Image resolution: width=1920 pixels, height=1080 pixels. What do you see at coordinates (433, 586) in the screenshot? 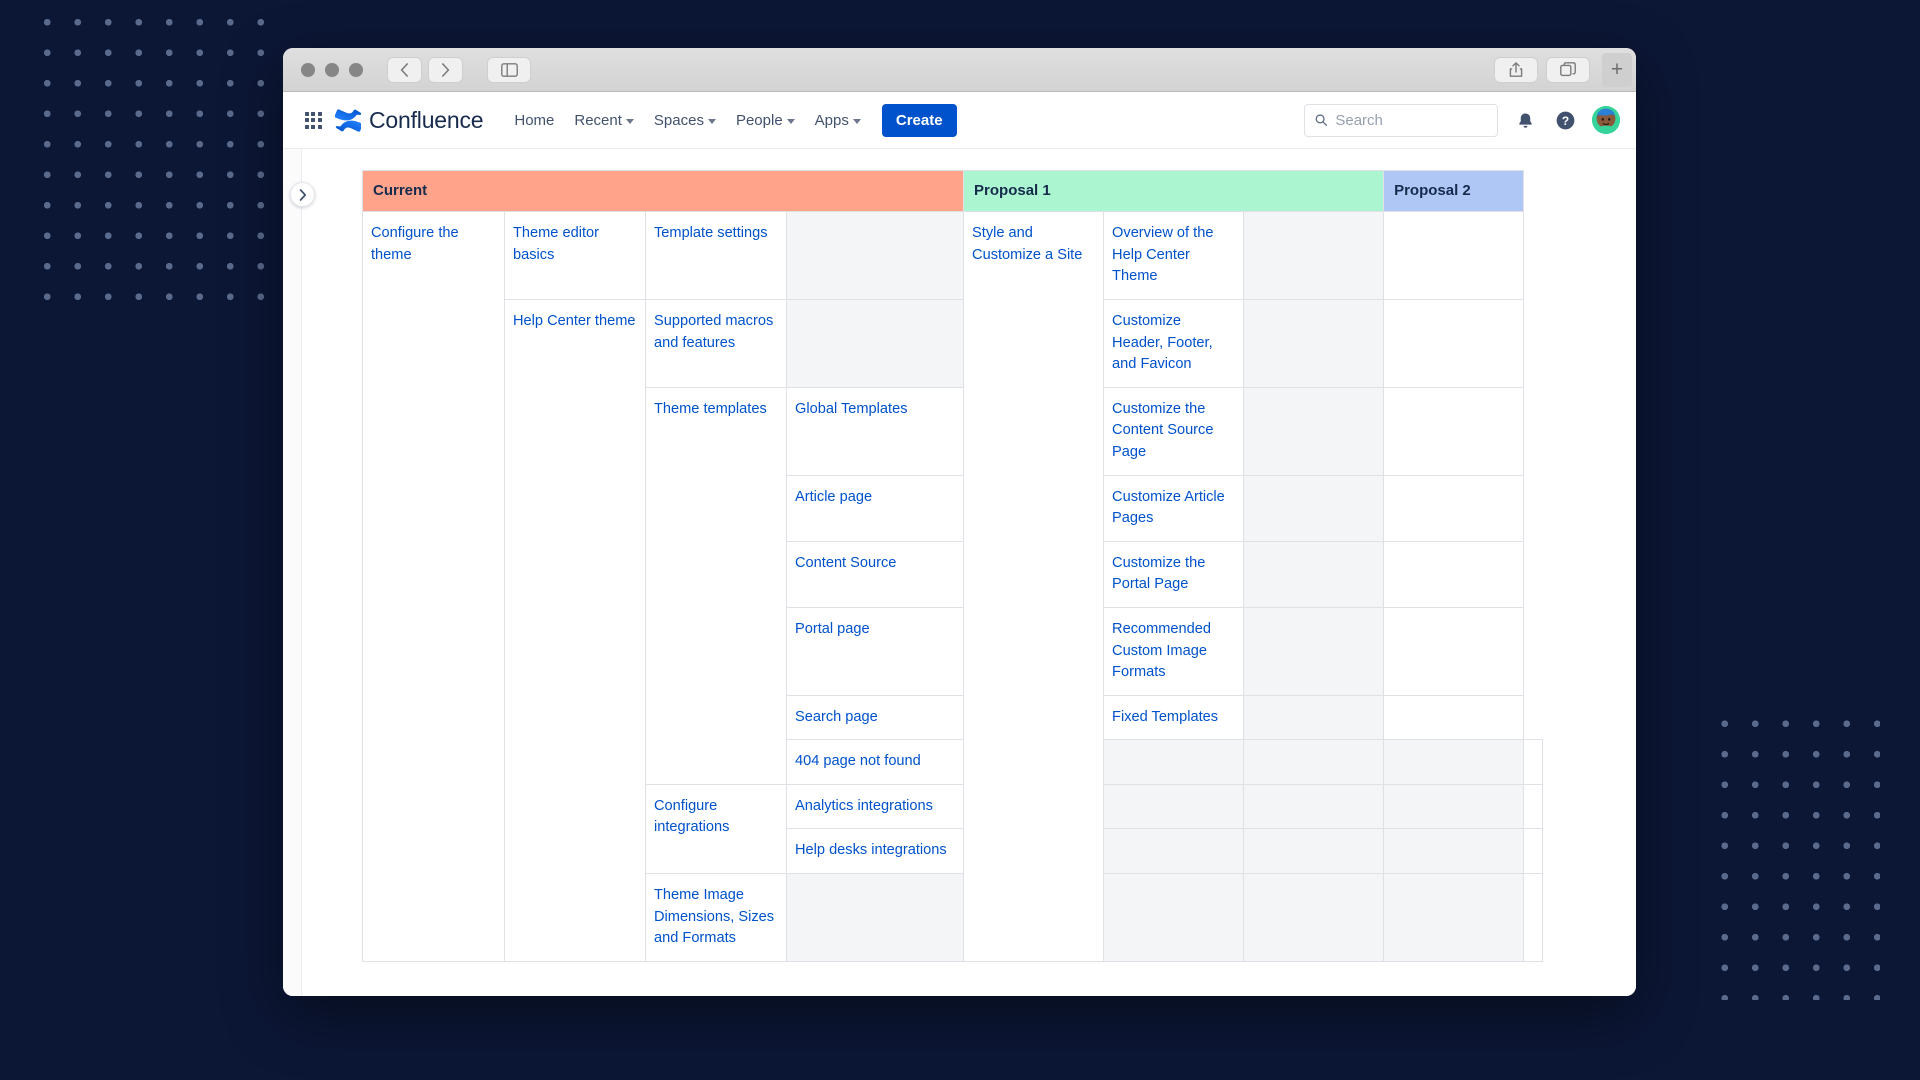
I see `table-cell-link: Configure the theme` at bounding box center [433, 586].